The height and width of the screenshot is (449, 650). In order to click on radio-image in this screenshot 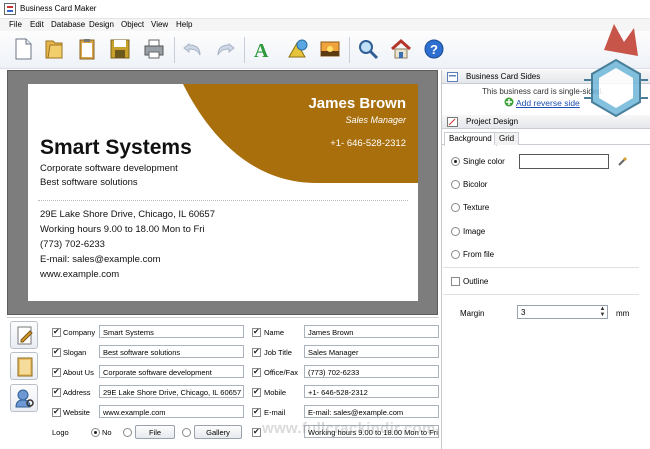, I will do `click(455, 231)`.